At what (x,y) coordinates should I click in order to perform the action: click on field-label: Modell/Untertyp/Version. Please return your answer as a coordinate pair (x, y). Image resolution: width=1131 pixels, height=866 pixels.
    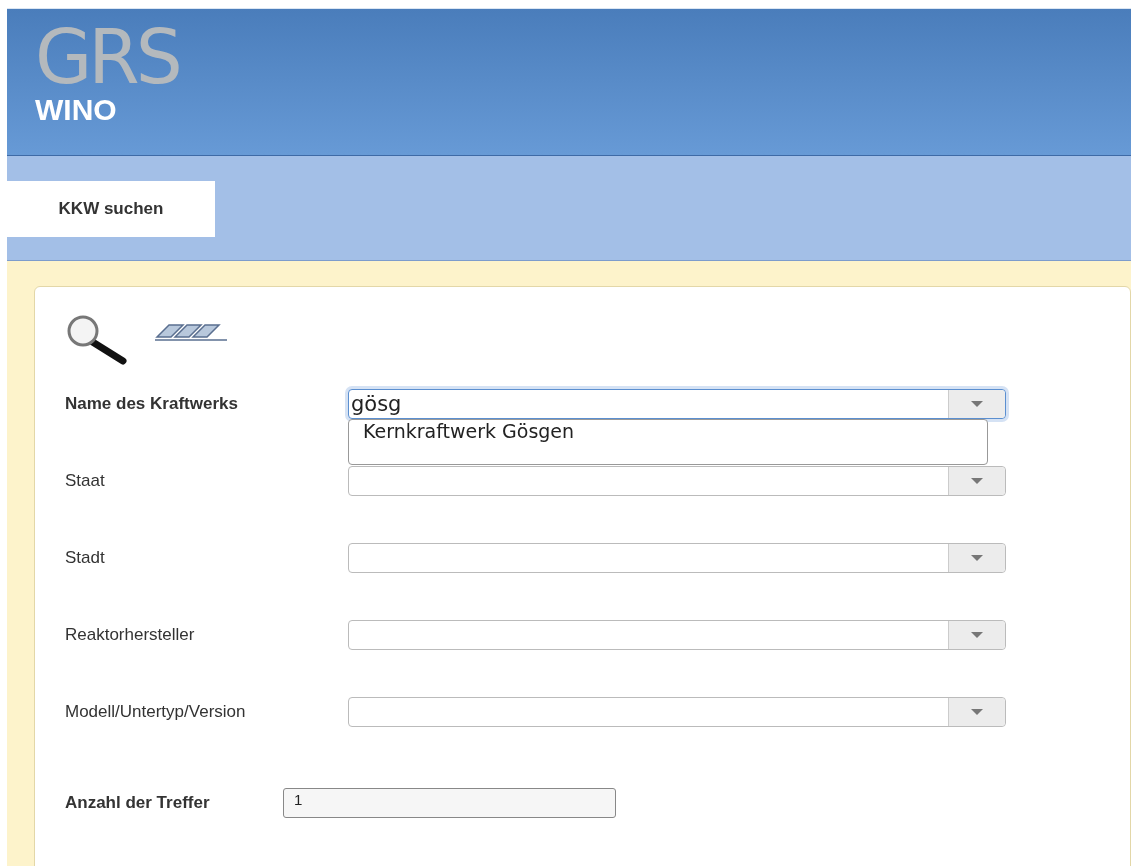
    Looking at the image, I should click on (156, 711).